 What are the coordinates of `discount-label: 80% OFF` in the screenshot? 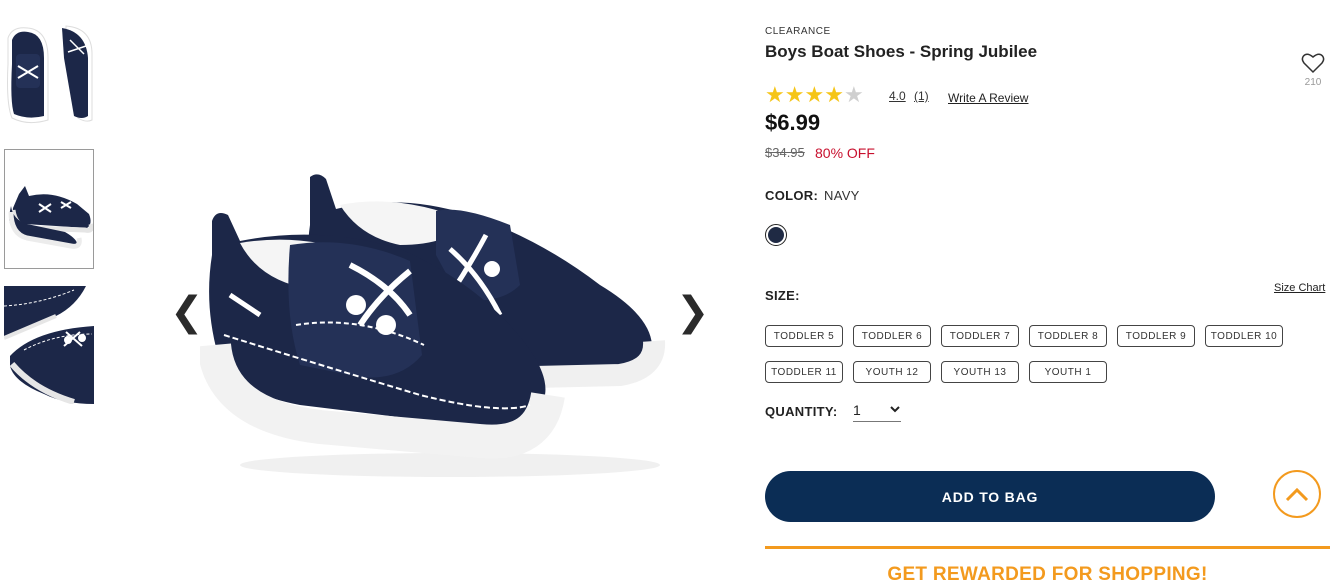 It's located at (845, 153).